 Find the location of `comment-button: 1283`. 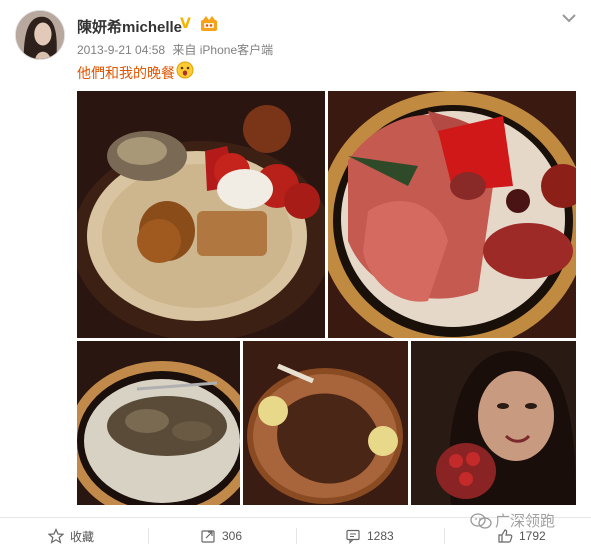

comment-button: 1283 is located at coordinates (369, 536).